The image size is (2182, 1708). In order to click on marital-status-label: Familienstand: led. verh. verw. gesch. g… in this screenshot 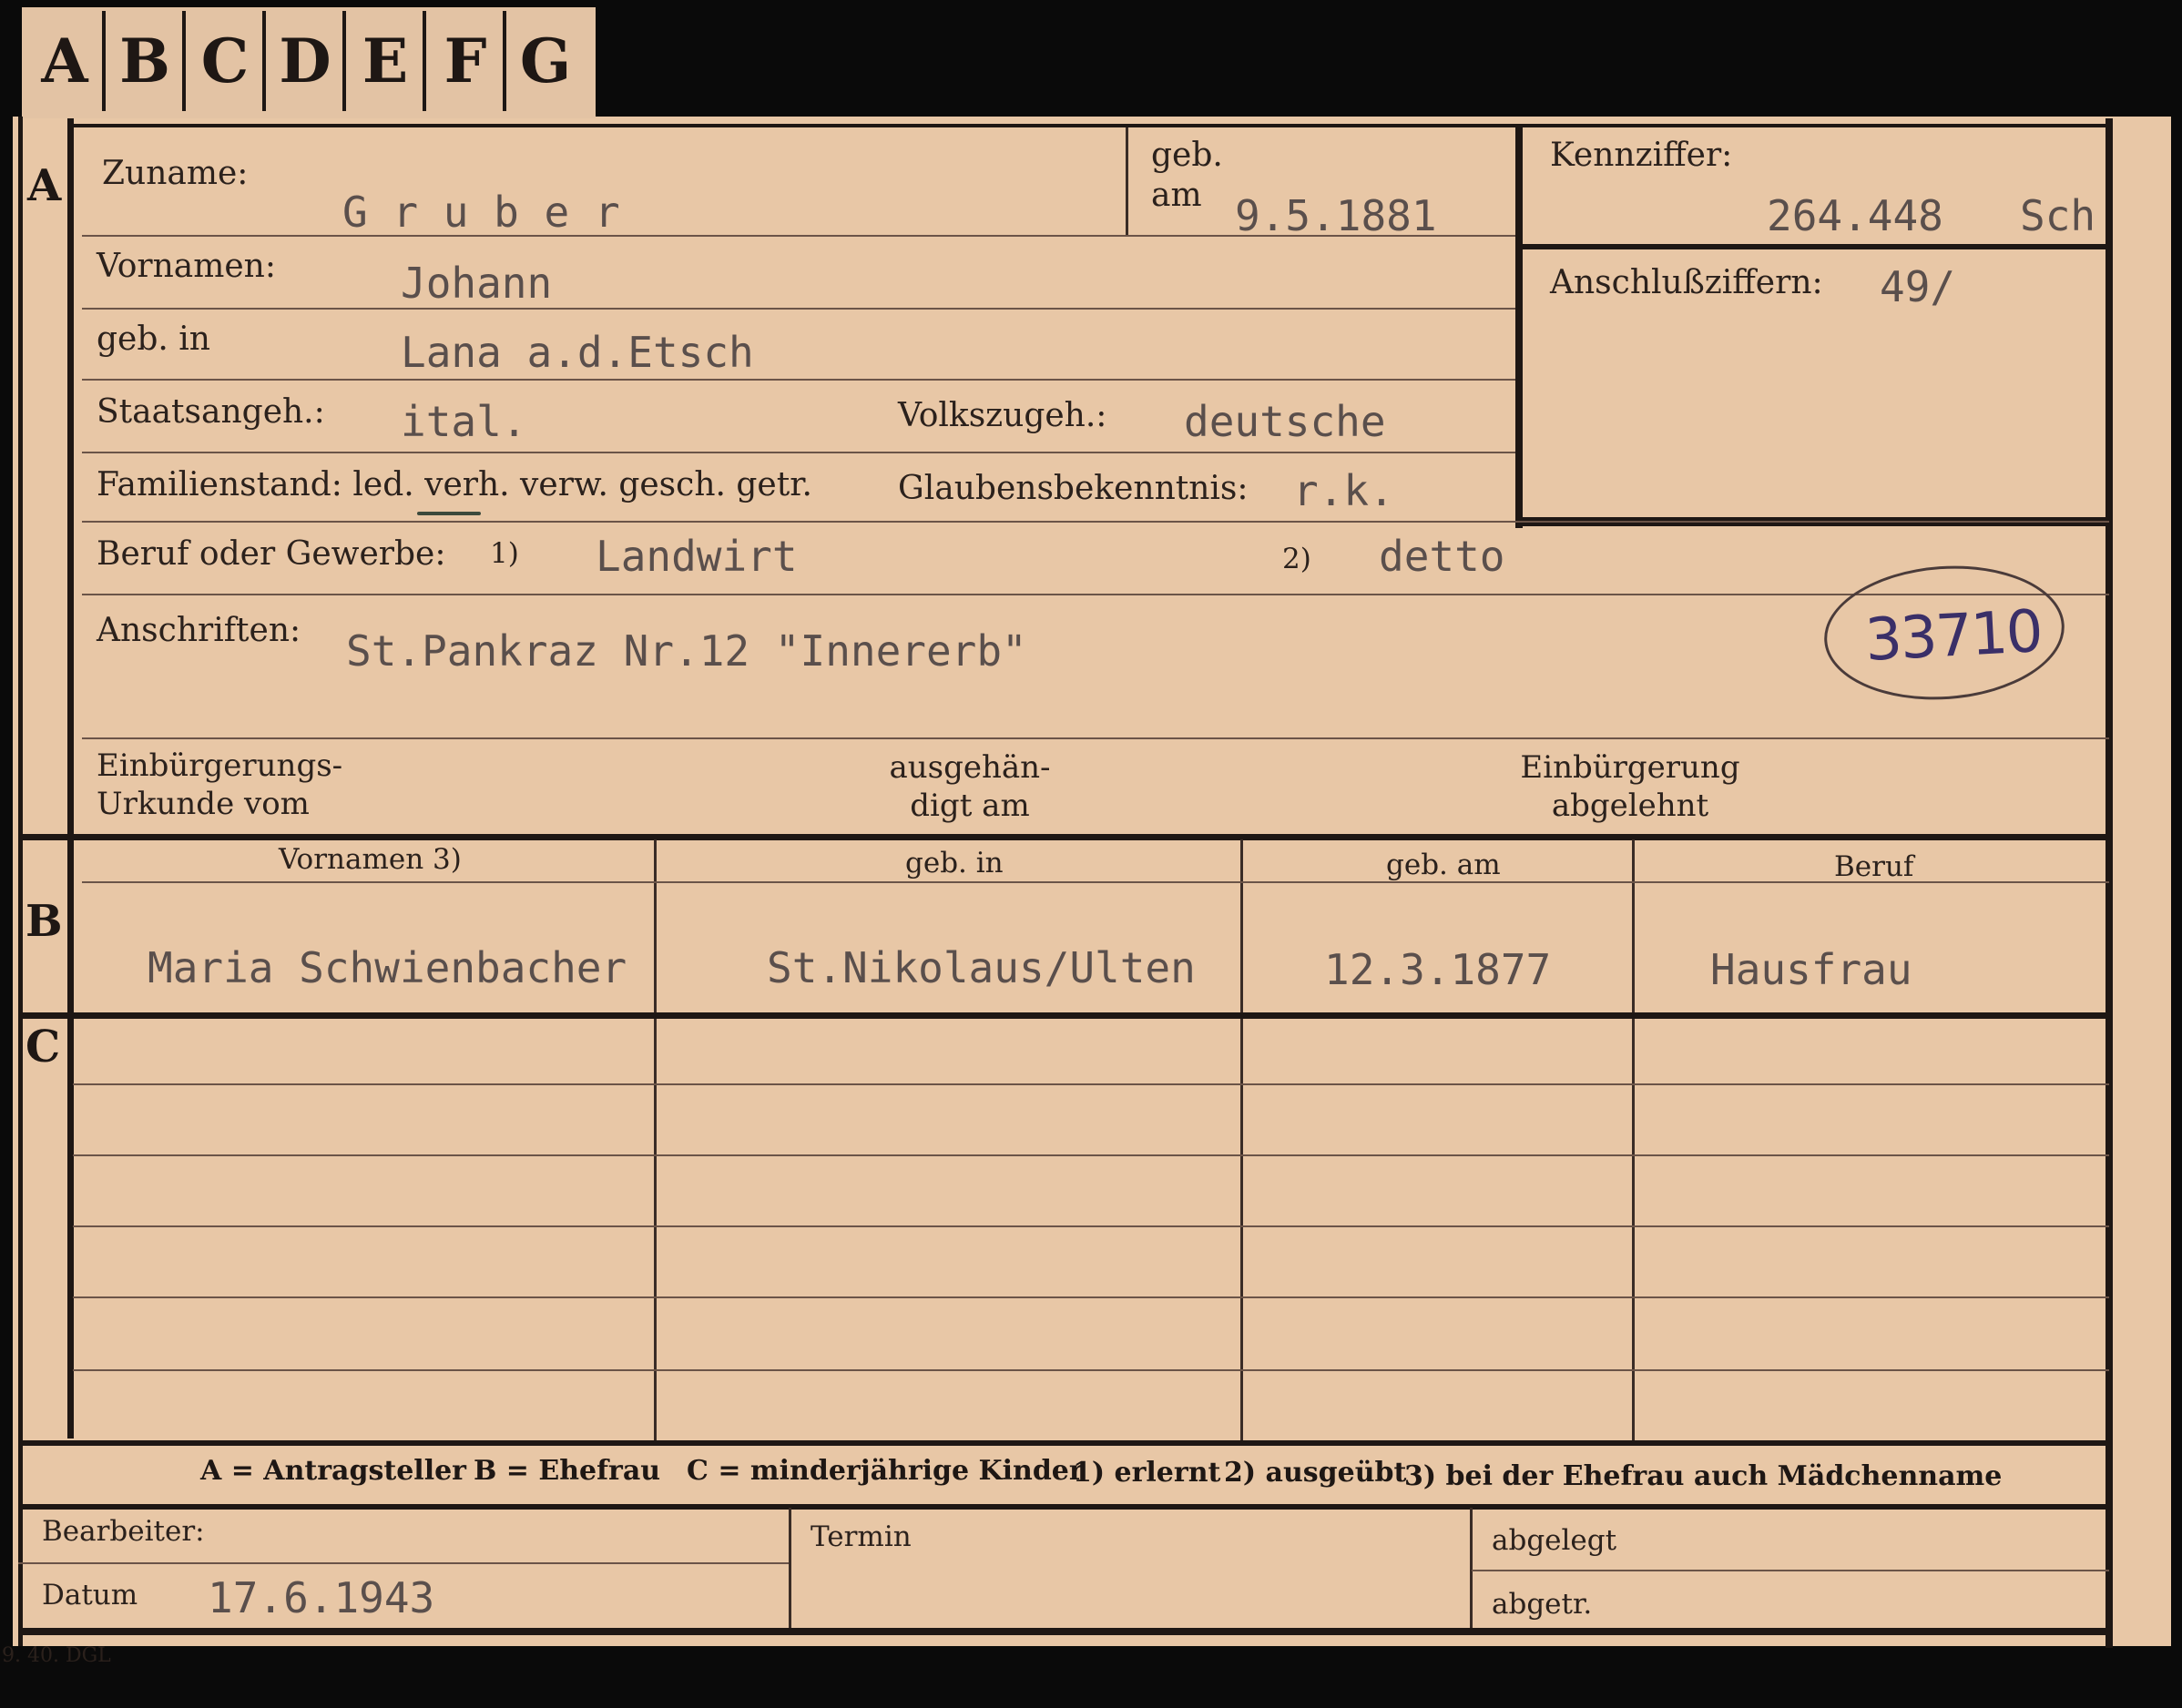, I will do `click(454, 485)`.